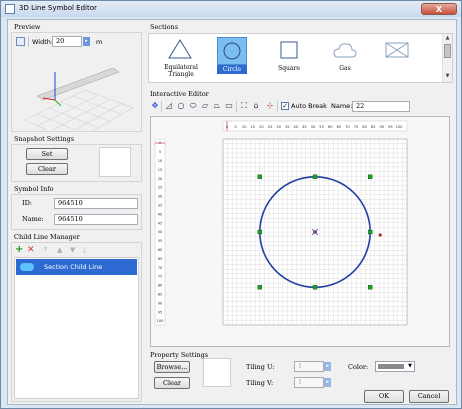  Describe the element at coordinates (45, 250) in the screenshot. I see `move-top-icon: ⤒` at that location.